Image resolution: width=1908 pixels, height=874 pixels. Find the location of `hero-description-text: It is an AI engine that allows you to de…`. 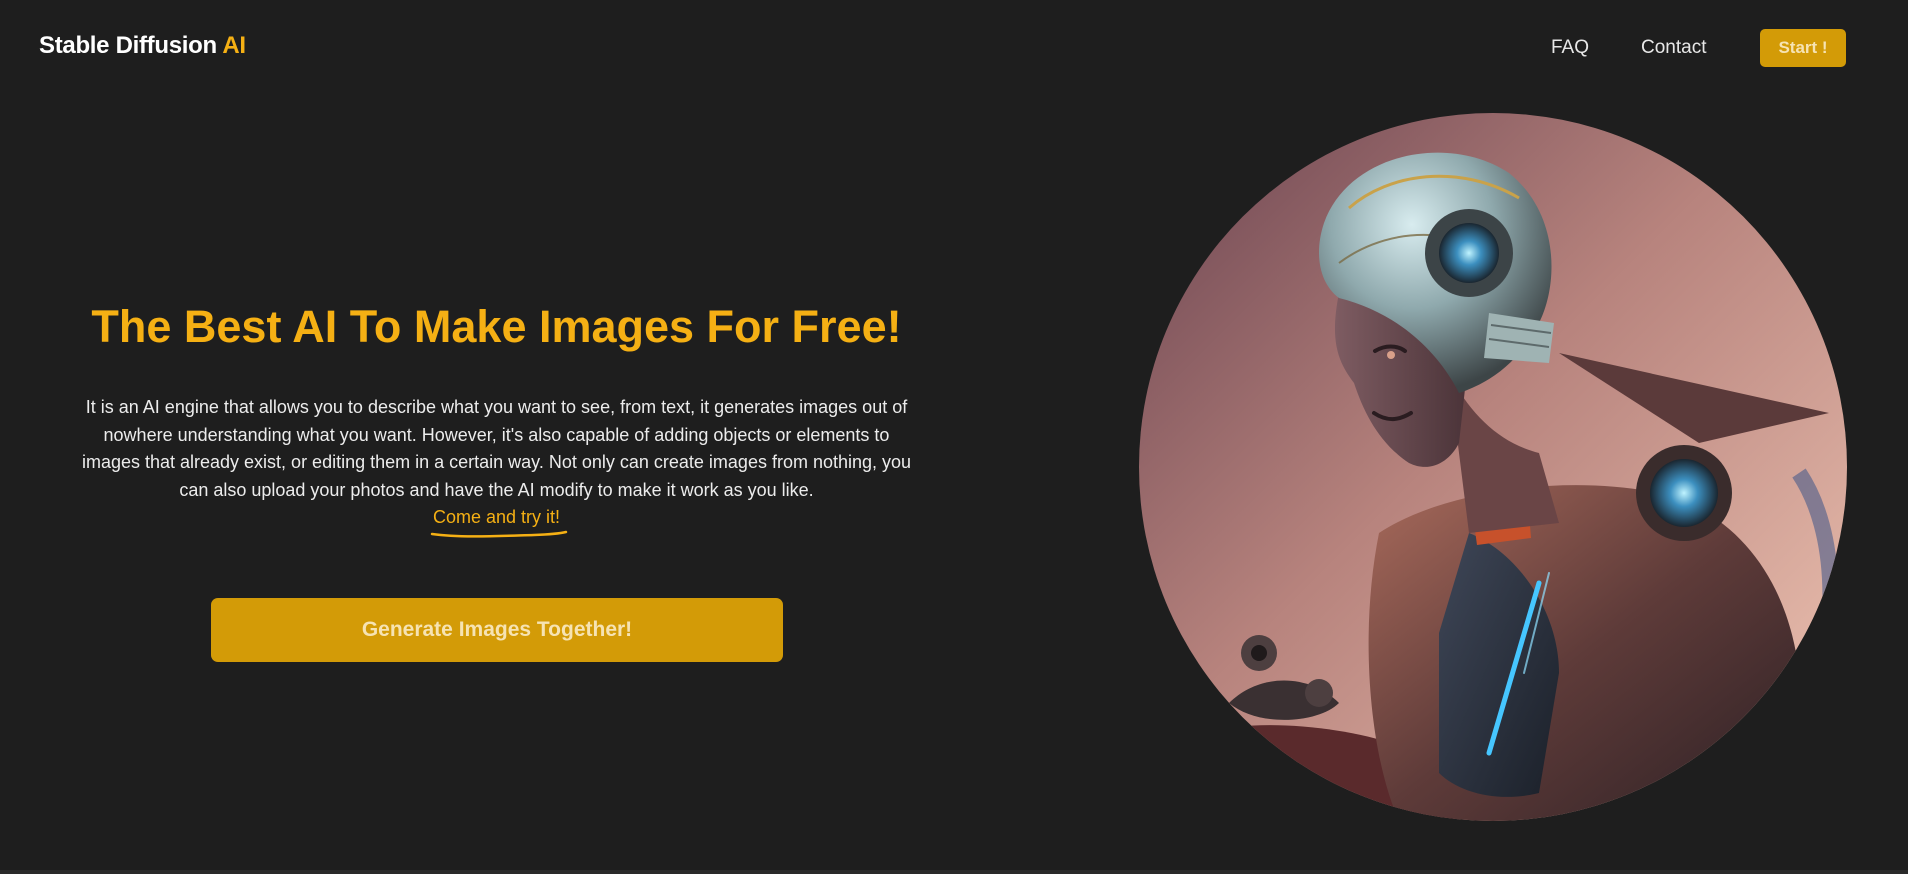

hero-description-text: It is an AI engine that allows you to de… is located at coordinates (496, 448).